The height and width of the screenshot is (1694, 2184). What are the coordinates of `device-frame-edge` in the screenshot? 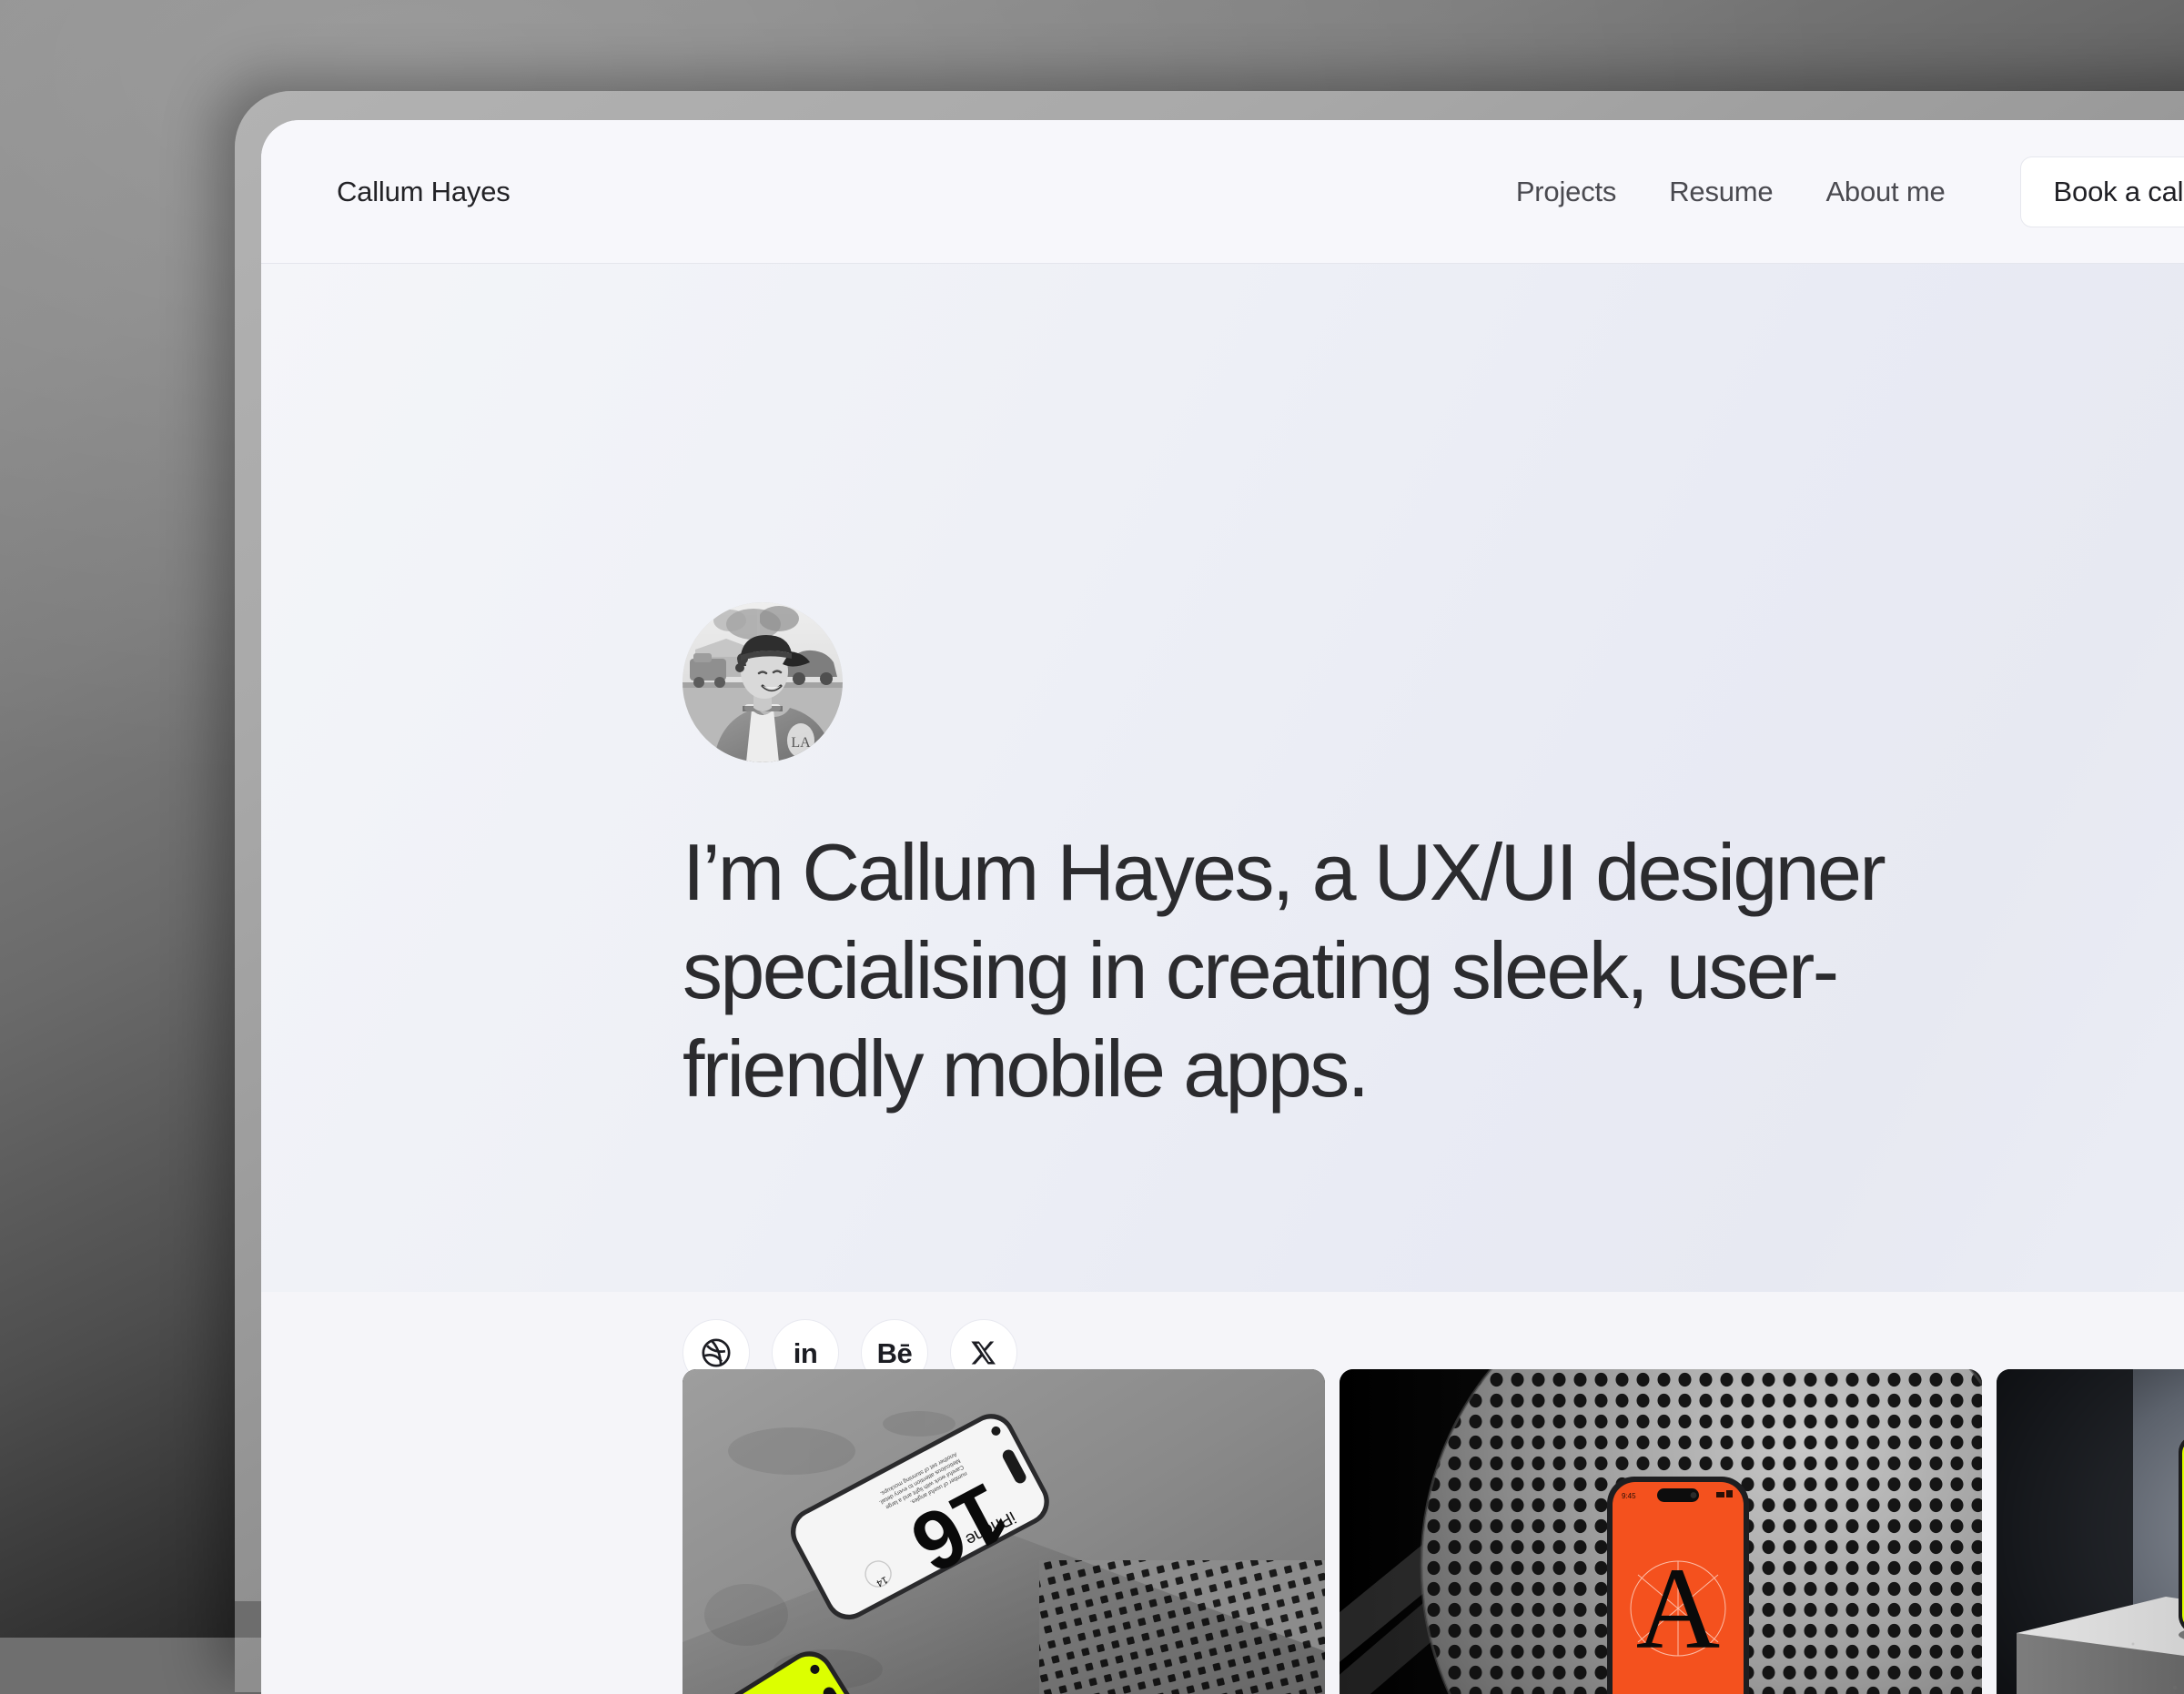 It's located at (248, 1619).